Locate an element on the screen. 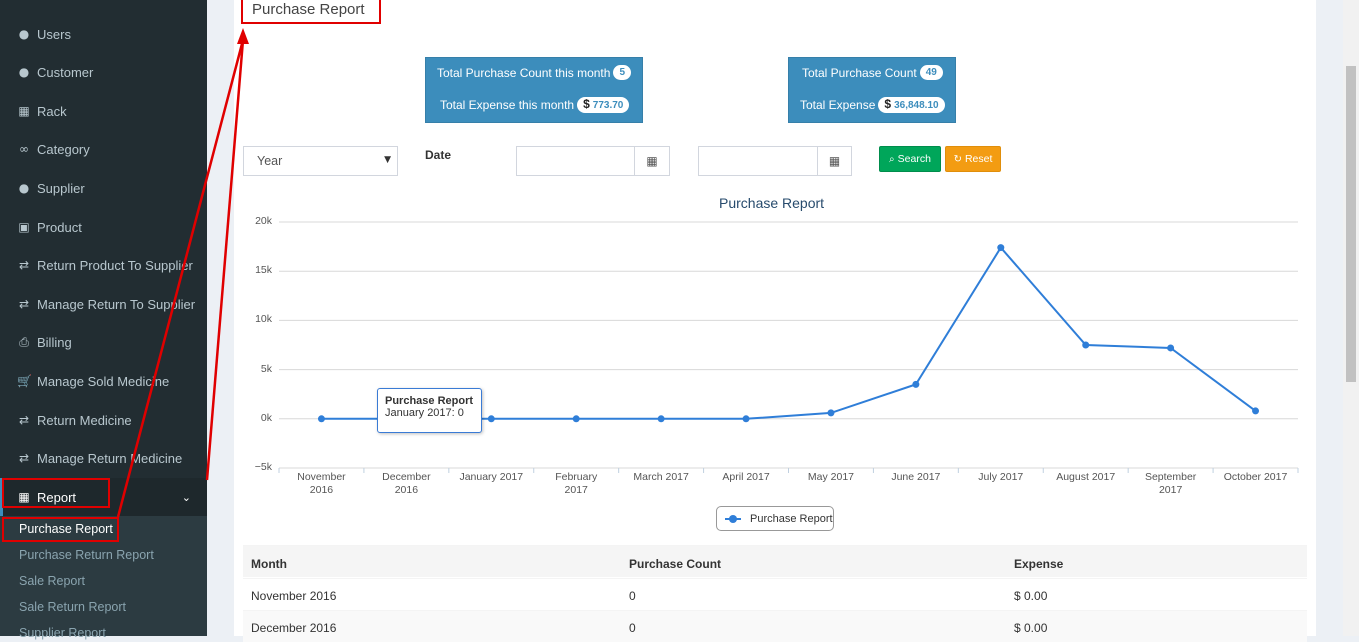  annotation-arrow is located at coordinates (182, 273).